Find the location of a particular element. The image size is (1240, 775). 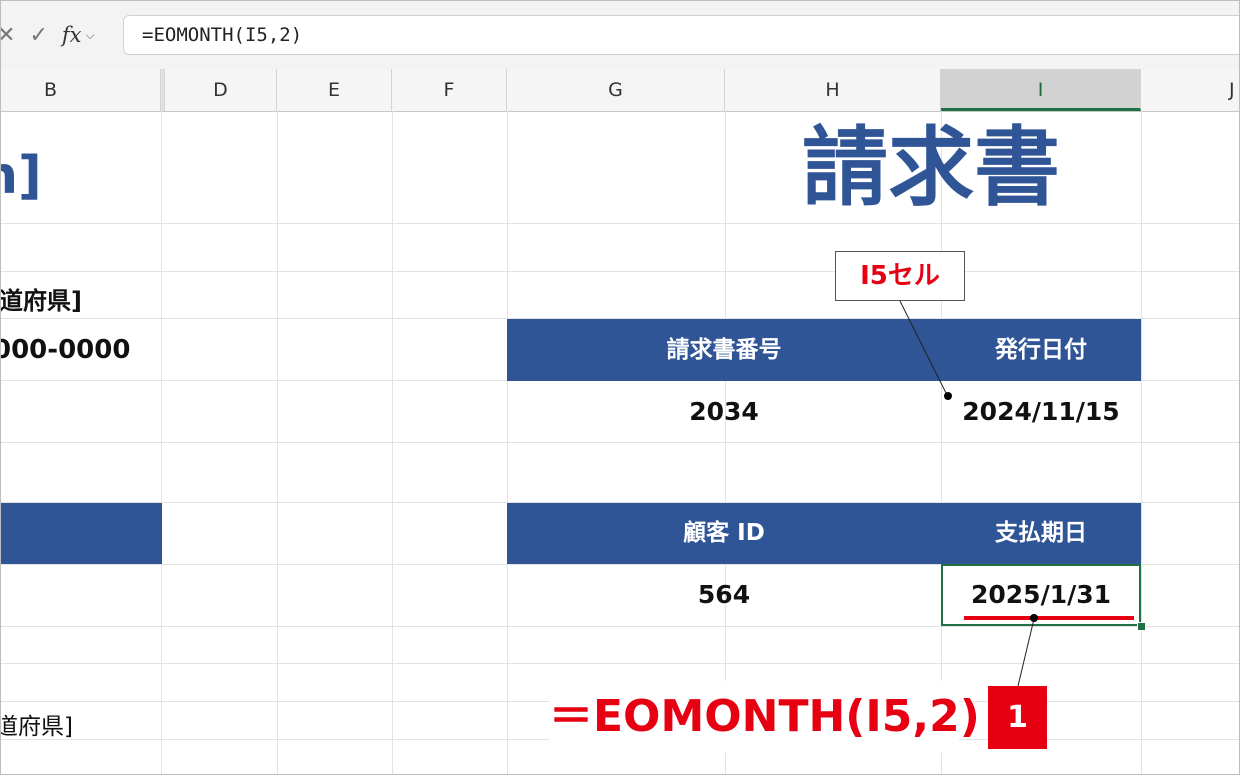

invoice-number-header: 請求書番号 is located at coordinates (724, 350).